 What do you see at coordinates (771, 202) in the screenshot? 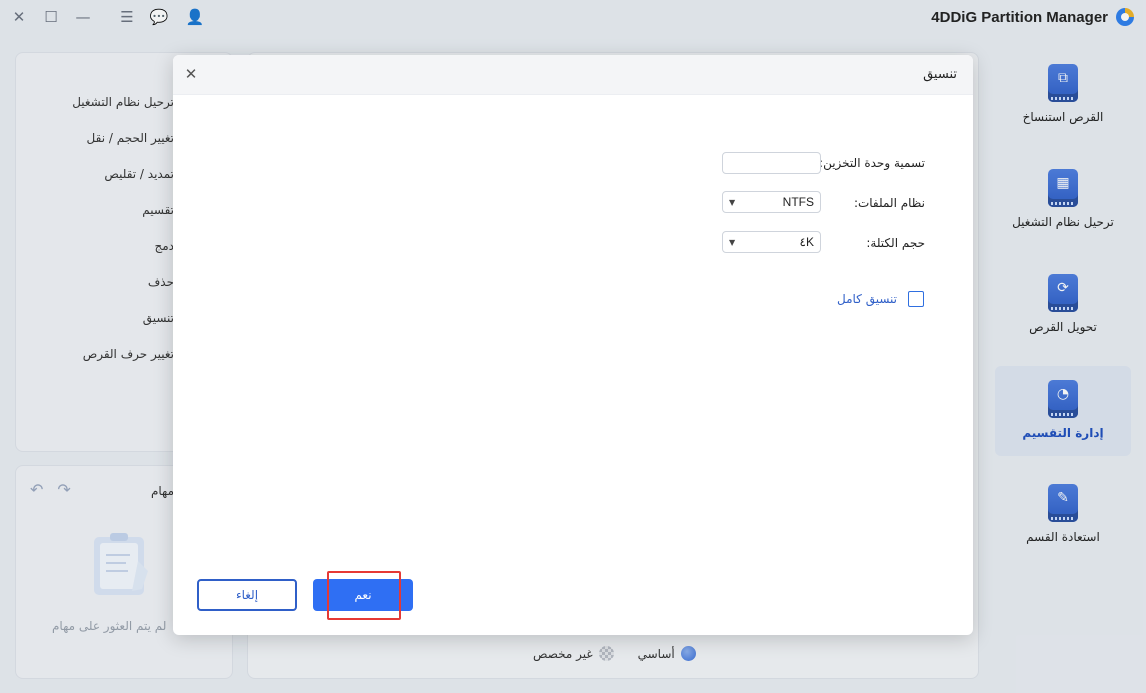
I see `file-system-select: ▼ NTFS` at bounding box center [771, 202].